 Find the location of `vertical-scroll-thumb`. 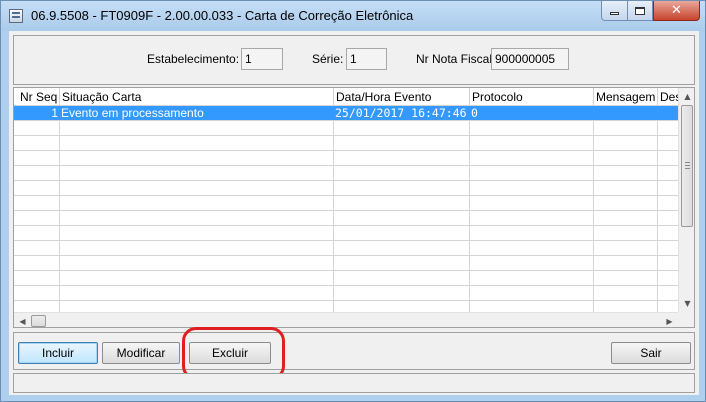

vertical-scroll-thumb is located at coordinates (687, 166).